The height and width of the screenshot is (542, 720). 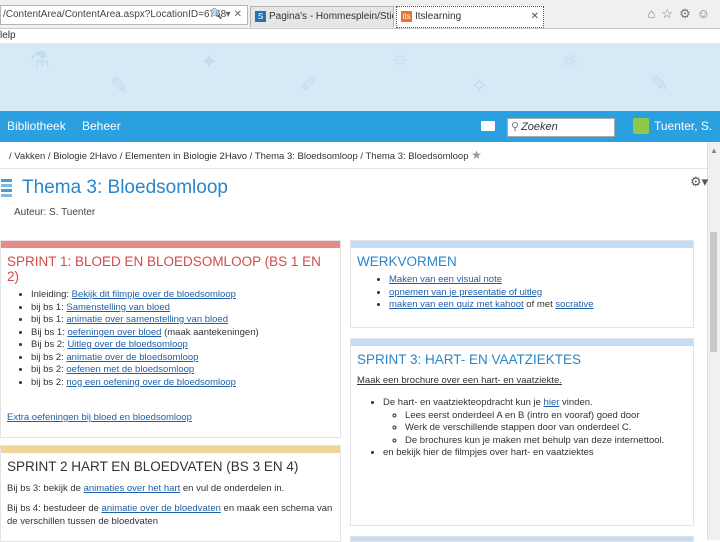 I want to click on page-title: Thema 3: Bloedsomloop, so click(x=125, y=187).